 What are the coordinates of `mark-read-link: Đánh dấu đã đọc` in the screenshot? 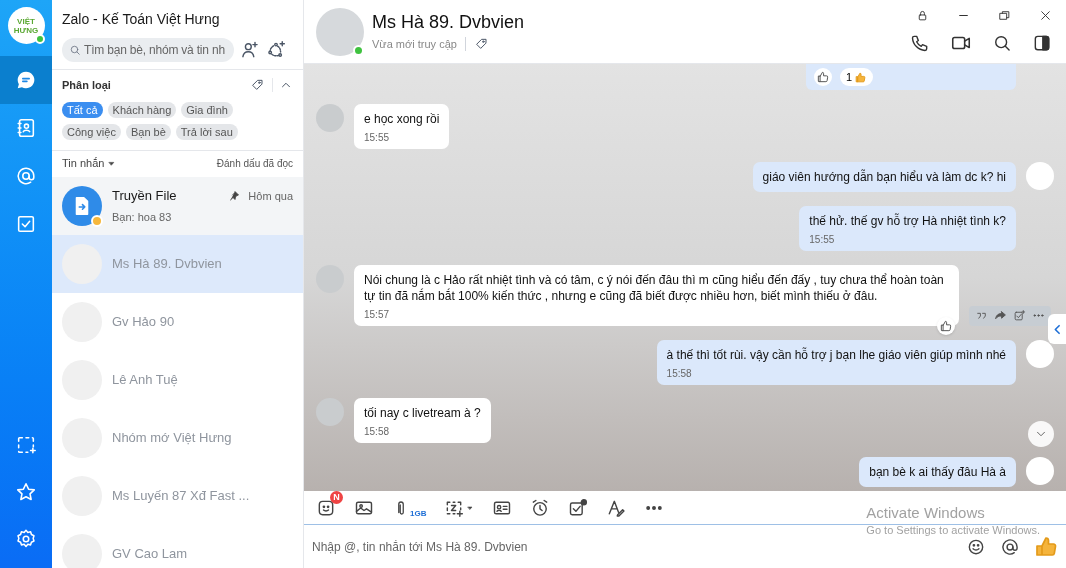 It's located at (254, 163).